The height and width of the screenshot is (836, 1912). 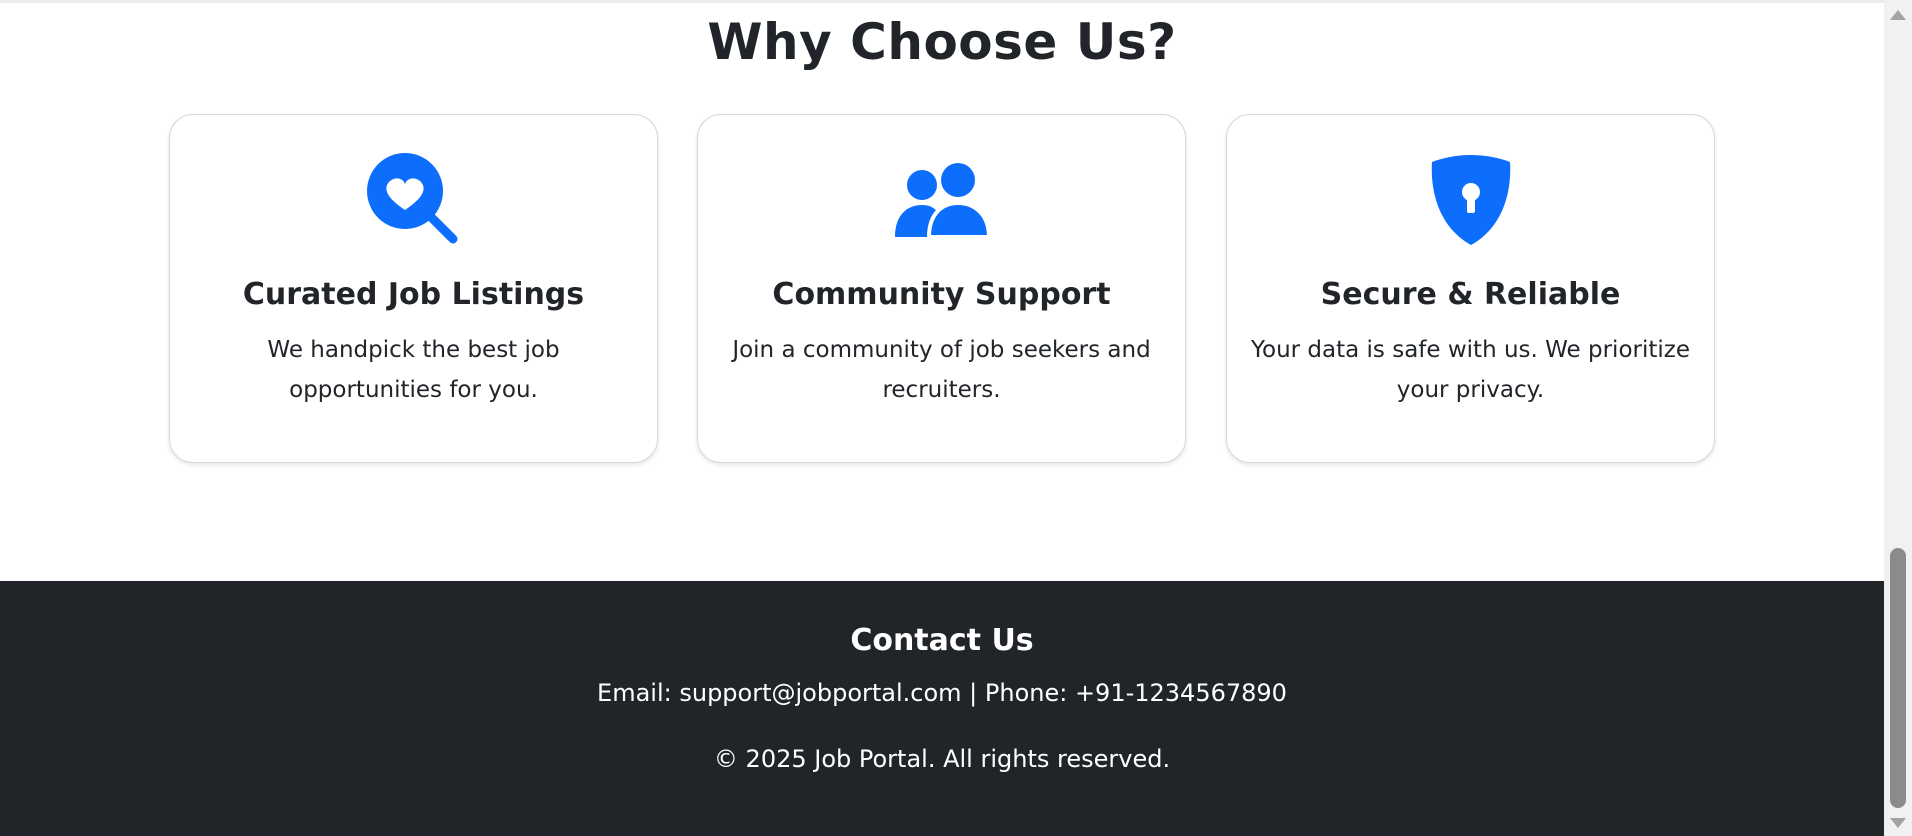 I want to click on copyright-text: © 2025 Job Portal. All rights reserved., so click(x=942, y=759).